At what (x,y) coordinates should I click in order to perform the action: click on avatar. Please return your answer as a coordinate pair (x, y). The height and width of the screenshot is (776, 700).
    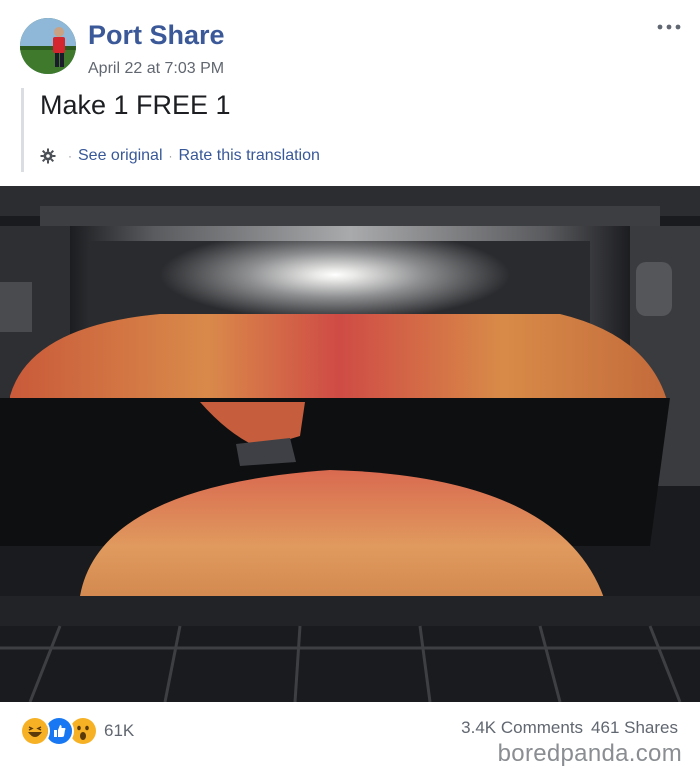
    Looking at the image, I should click on (48, 46).